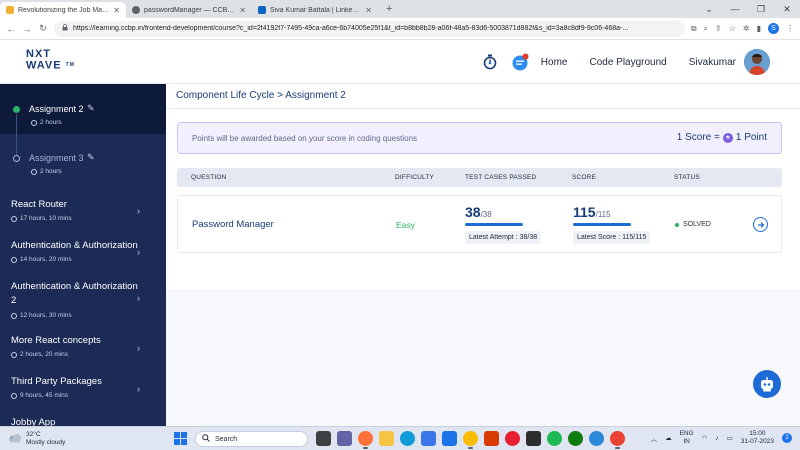 Image resolution: width=800 pixels, height=450 pixels. I want to click on tab-search-icon: ⌄, so click(709, 9).